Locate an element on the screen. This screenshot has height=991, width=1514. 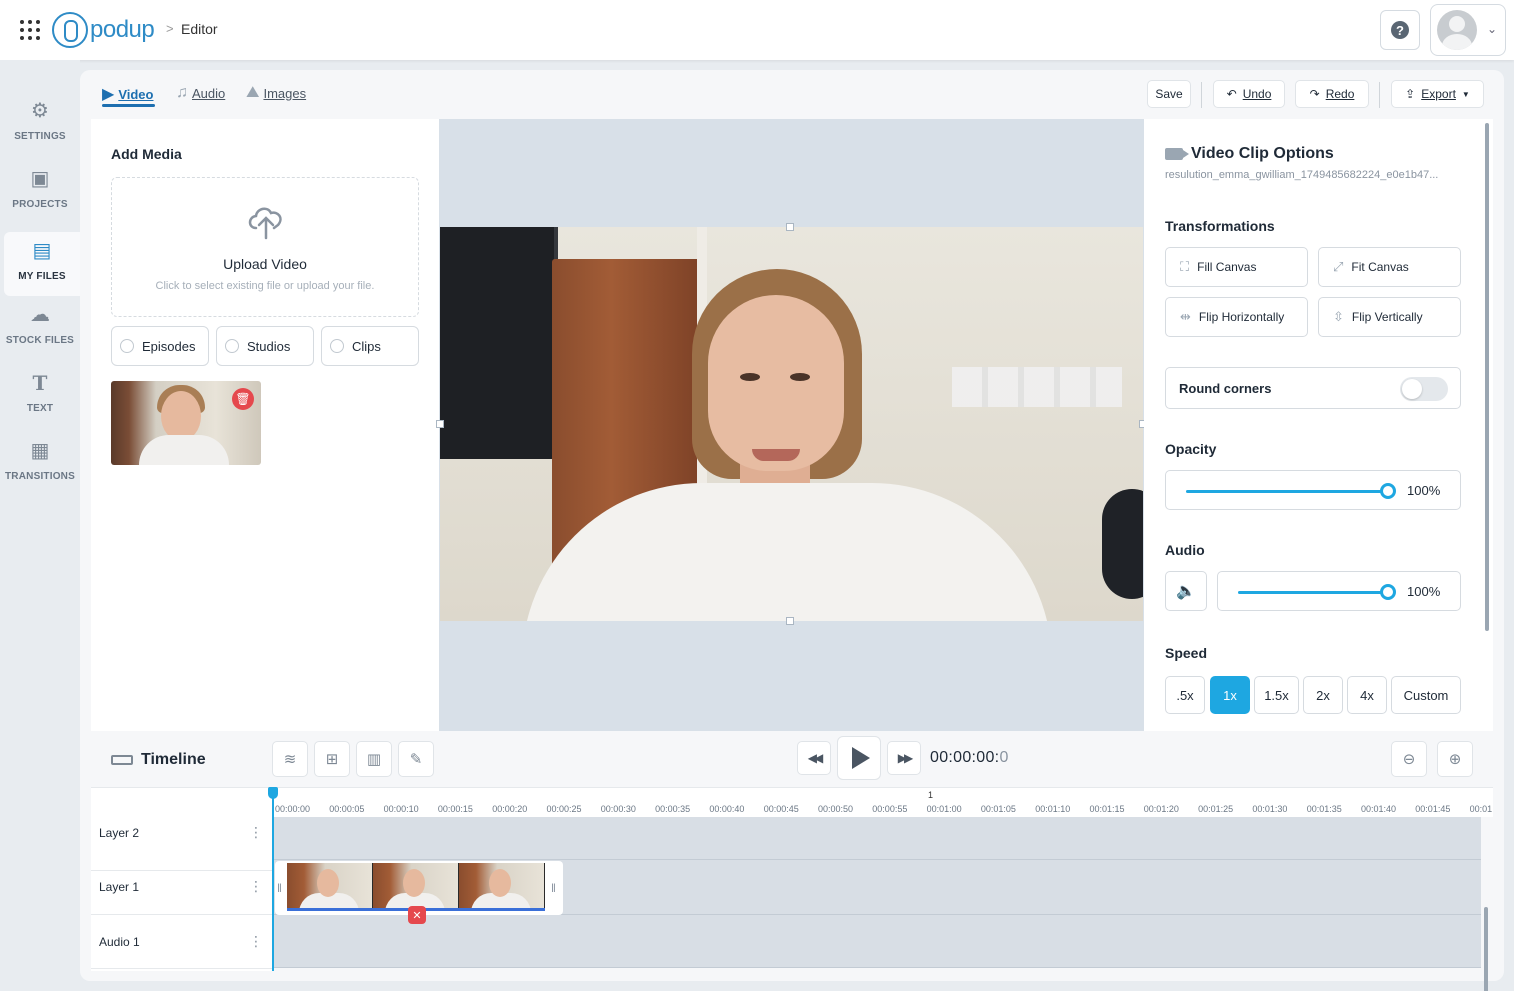
trim-tool-button: ▥ is located at coordinates (374, 759).